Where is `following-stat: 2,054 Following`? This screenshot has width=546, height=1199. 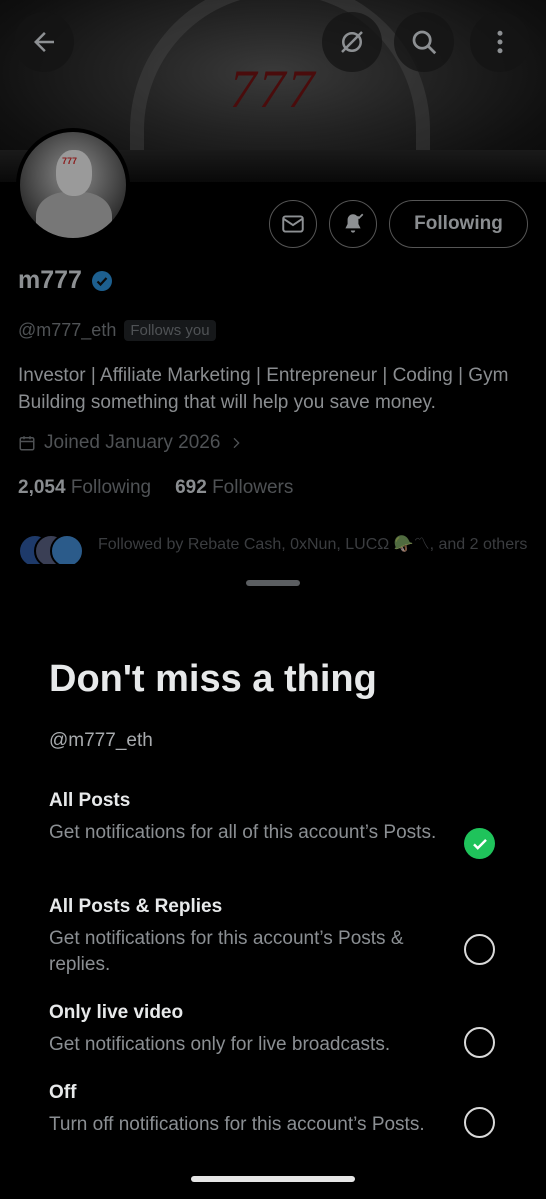
following-stat: 2,054 Following is located at coordinates (84, 488).